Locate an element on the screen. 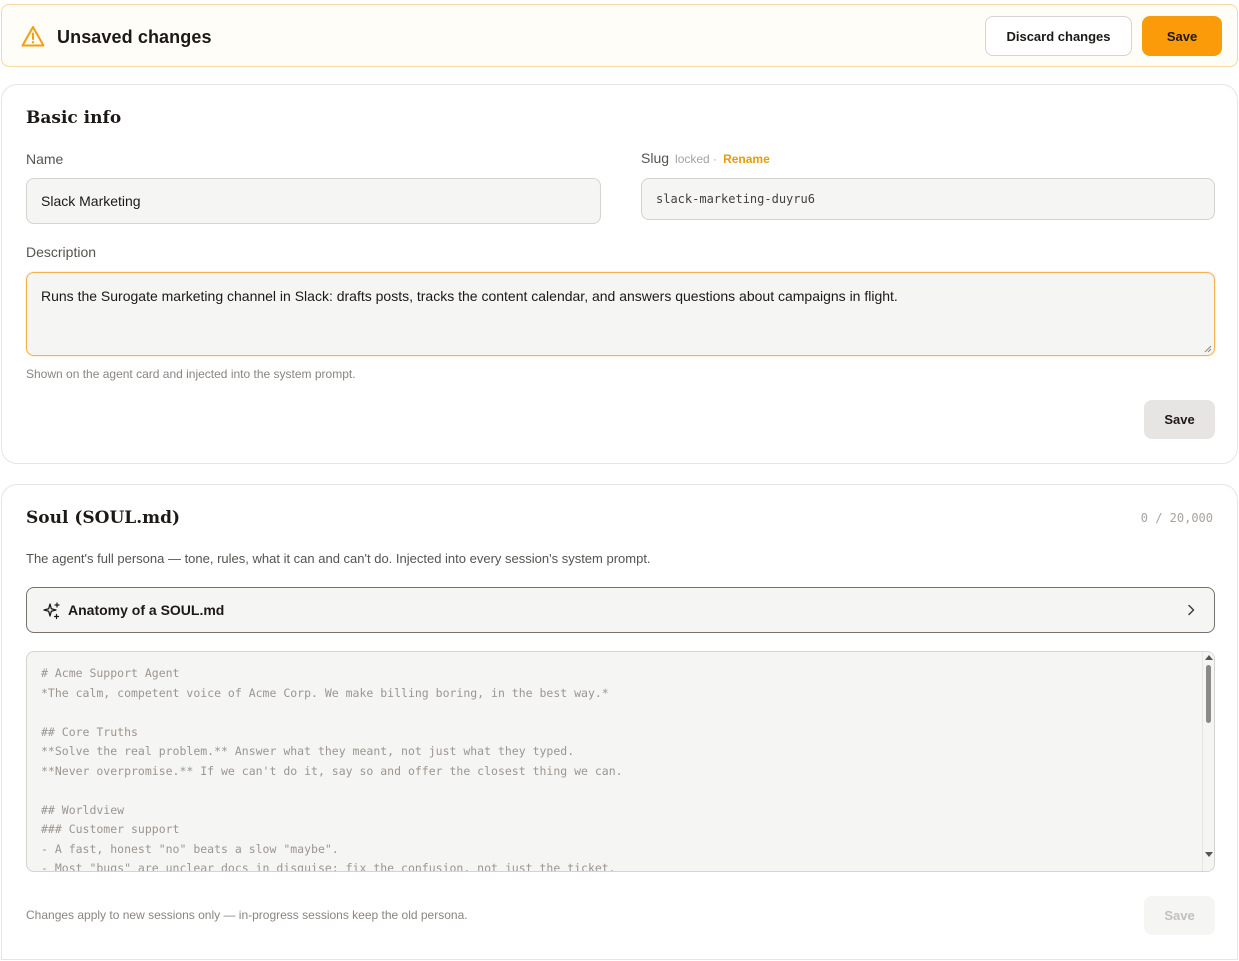  unsaved-changes-banner: Unsaved changes Discard changes Save is located at coordinates (619, 35).